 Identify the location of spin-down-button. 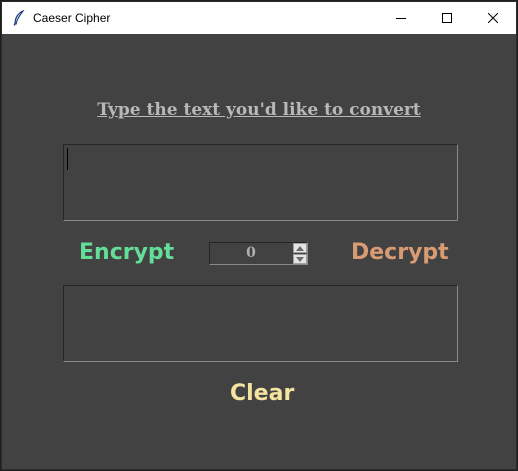
(300, 259).